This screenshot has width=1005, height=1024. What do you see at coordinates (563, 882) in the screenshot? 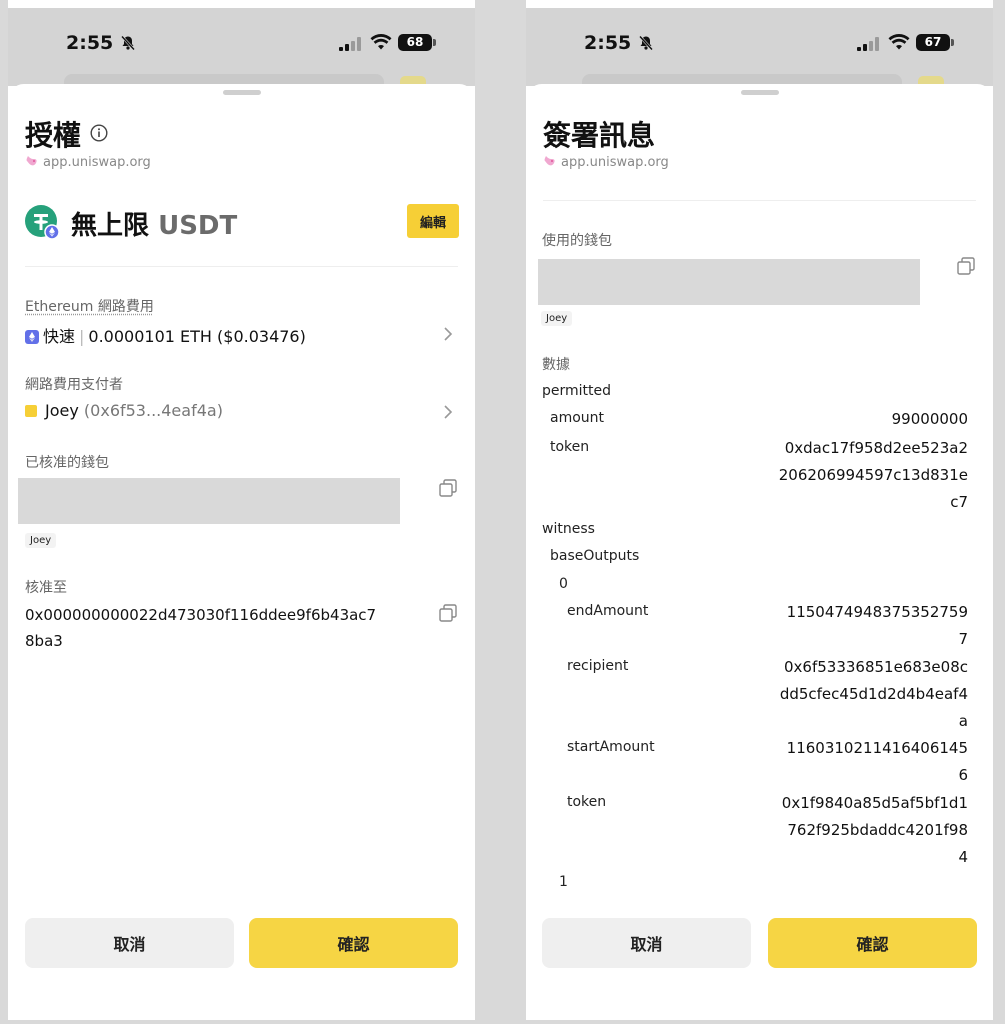
I see `field-index-1: 1` at bounding box center [563, 882].